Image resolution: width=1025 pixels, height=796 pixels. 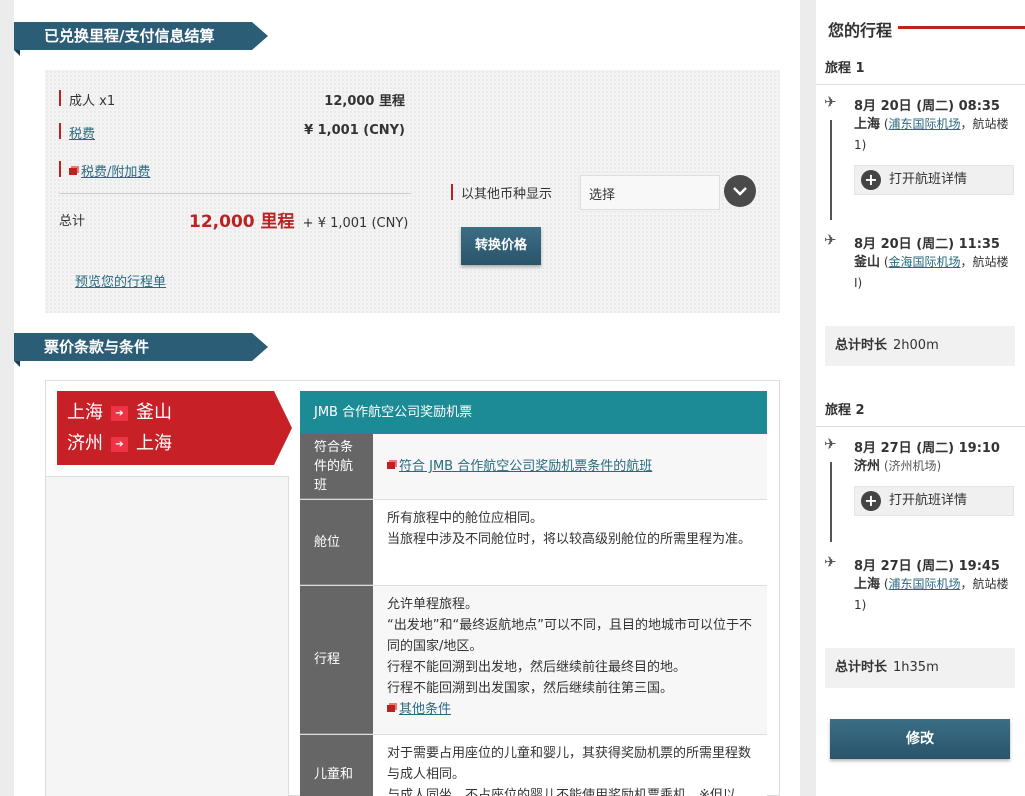 I want to click on surcharge-link-wrap: 税费/附加费, so click(x=104, y=172).